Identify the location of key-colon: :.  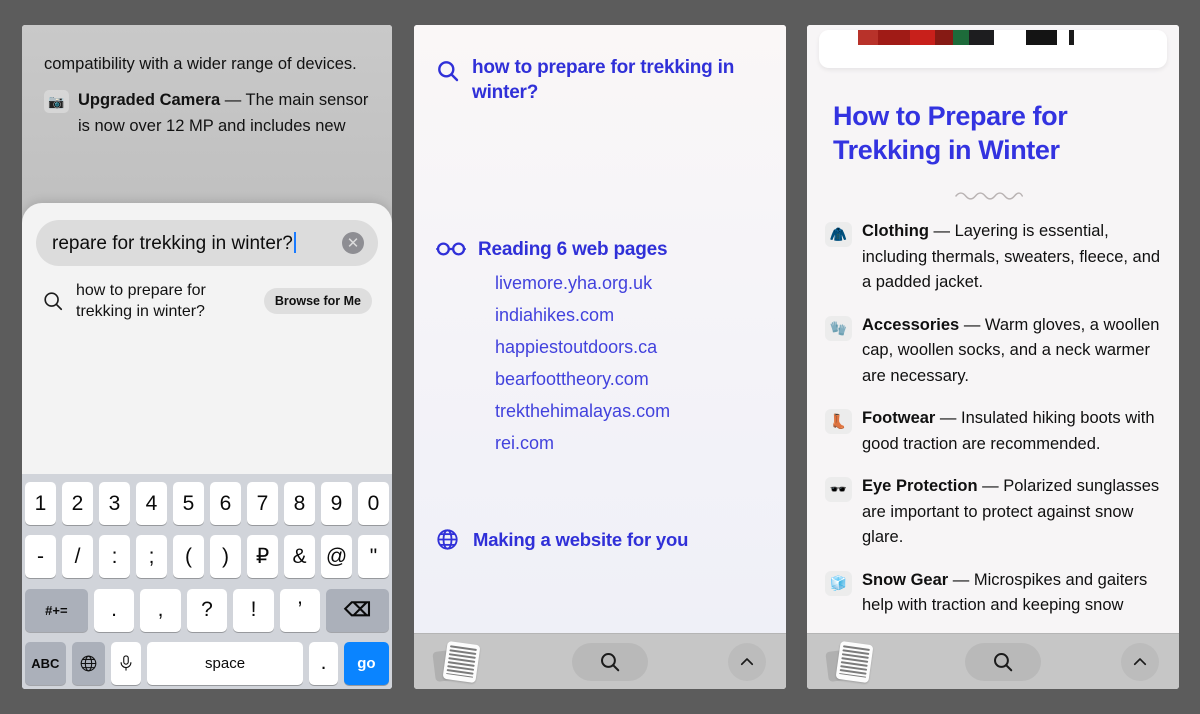
(114, 557).